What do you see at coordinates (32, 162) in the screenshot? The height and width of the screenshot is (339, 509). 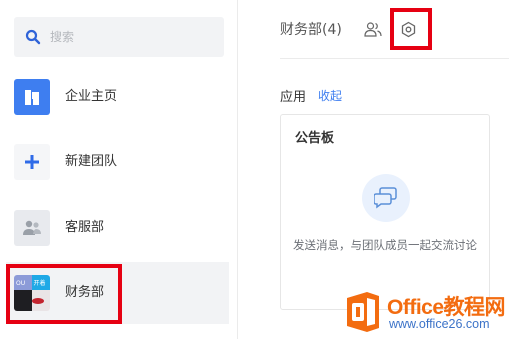 I see `plus-icon` at bounding box center [32, 162].